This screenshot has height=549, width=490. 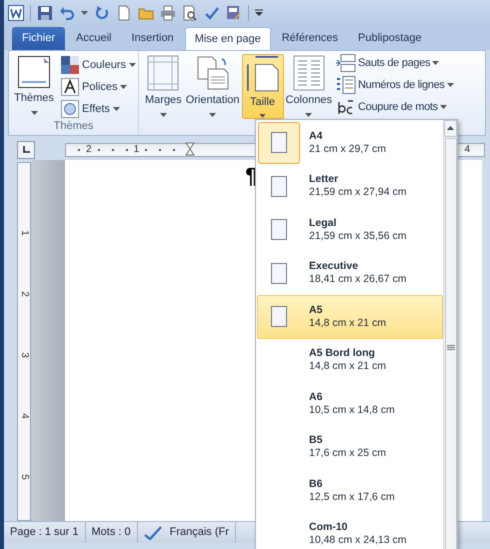 I want to click on file-tab: Fichier, so click(x=39, y=38).